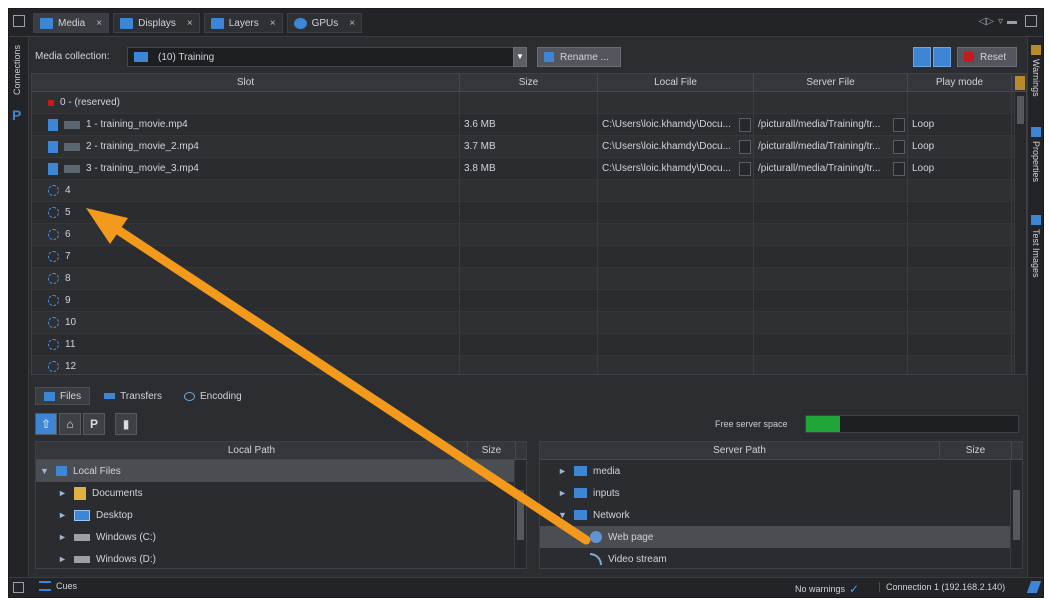 The height and width of the screenshot is (600, 1050). Describe the element at coordinates (529, 213) in the screenshot. I see `table-row: 5` at that location.